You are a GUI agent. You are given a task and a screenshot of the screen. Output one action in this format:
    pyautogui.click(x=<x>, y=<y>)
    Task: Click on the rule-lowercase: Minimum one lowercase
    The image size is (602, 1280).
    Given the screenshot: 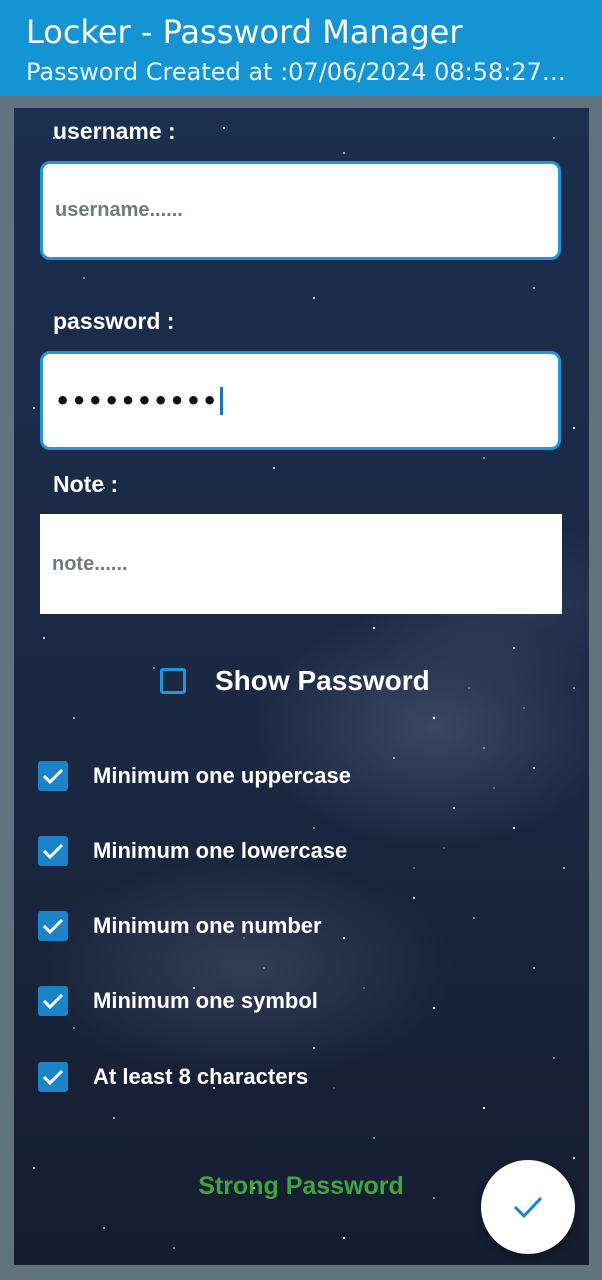 What is the action you would take?
    pyautogui.click(x=192, y=851)
    